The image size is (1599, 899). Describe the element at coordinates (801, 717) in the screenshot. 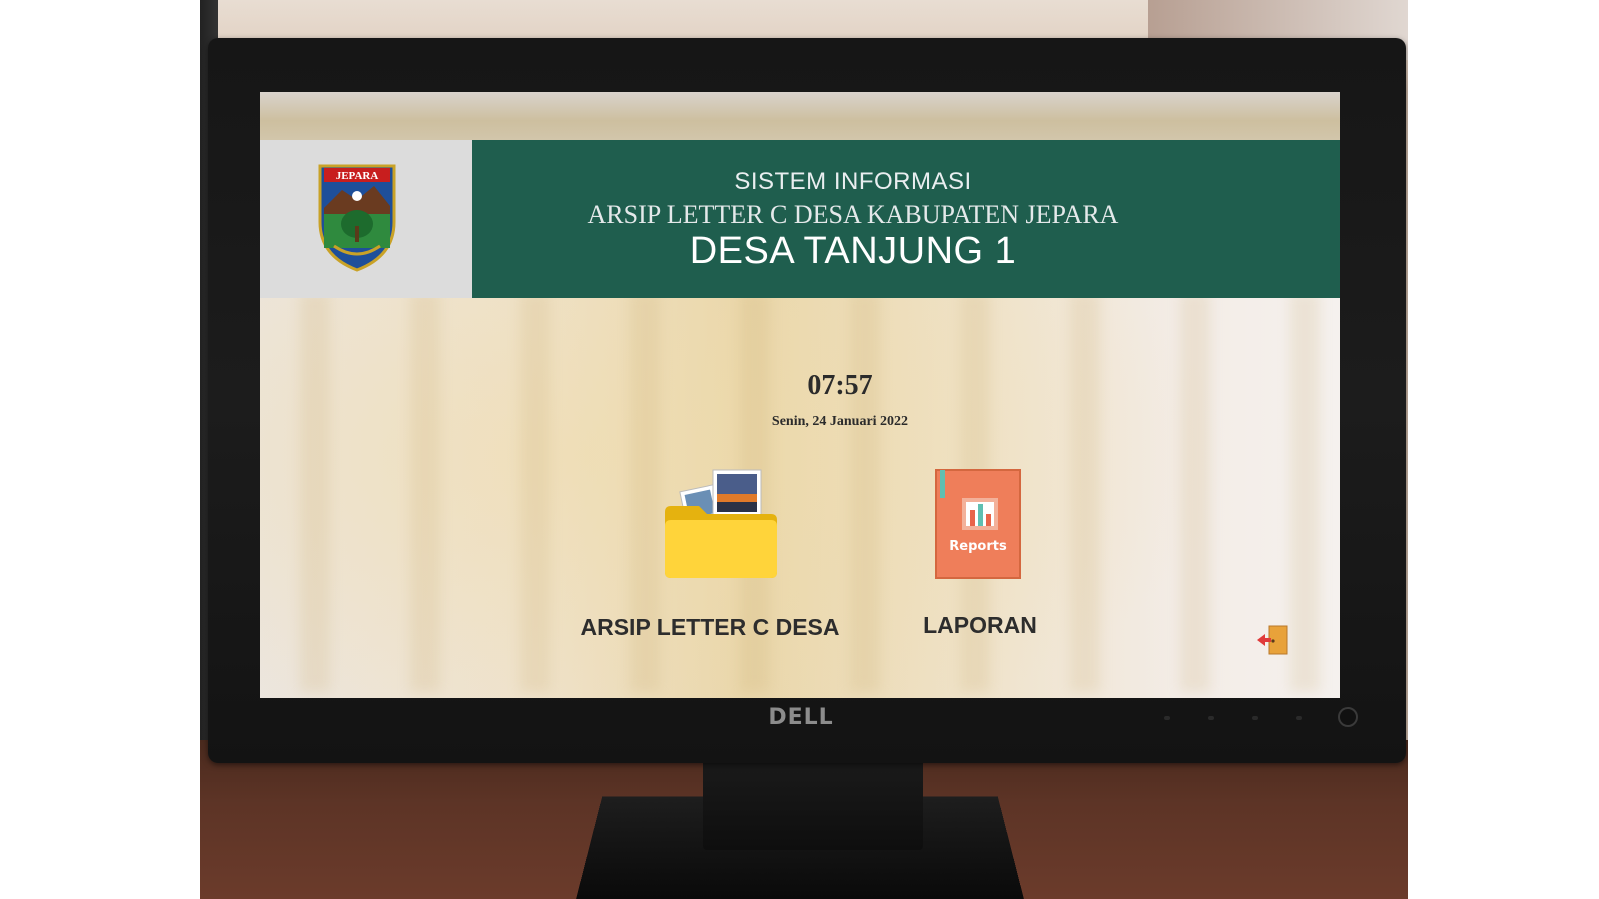

I see `monitor-brand-logo: DELL` at that location.